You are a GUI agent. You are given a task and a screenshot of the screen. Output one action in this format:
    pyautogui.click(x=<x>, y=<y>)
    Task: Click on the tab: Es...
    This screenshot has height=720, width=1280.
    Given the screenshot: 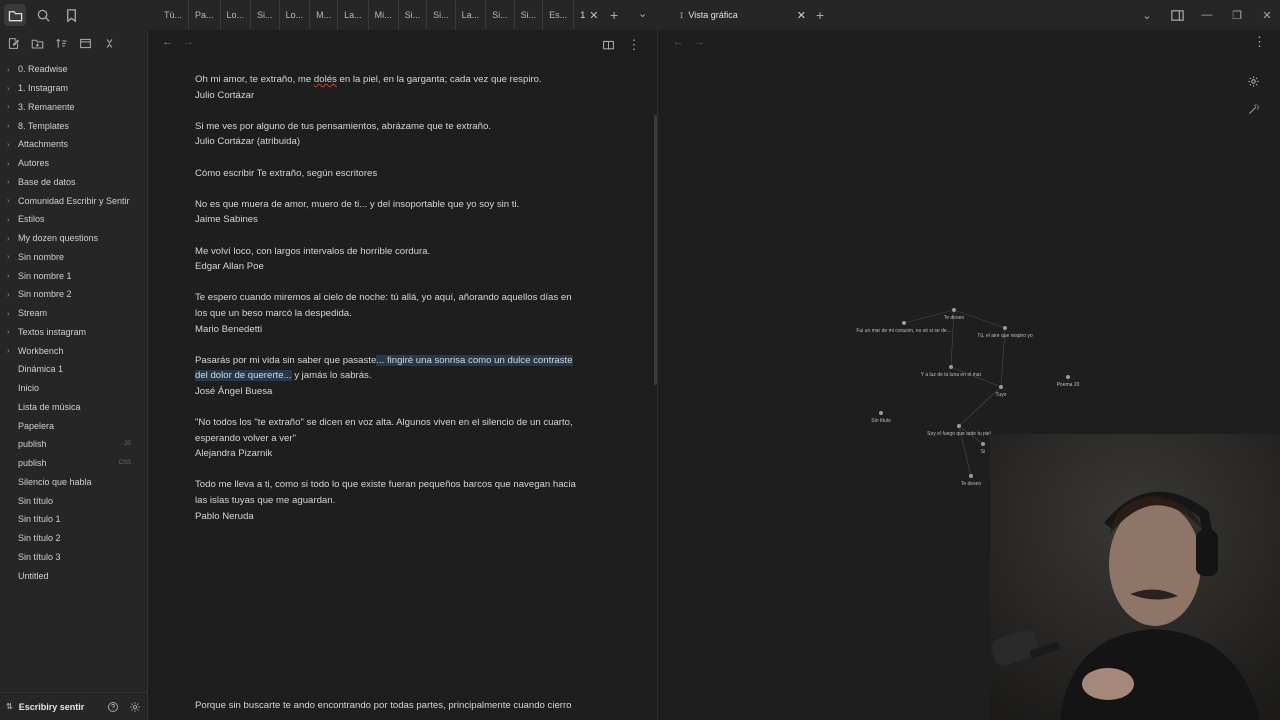 What is the action you would take?
    pyautogui.click(x=559, y=15)
    